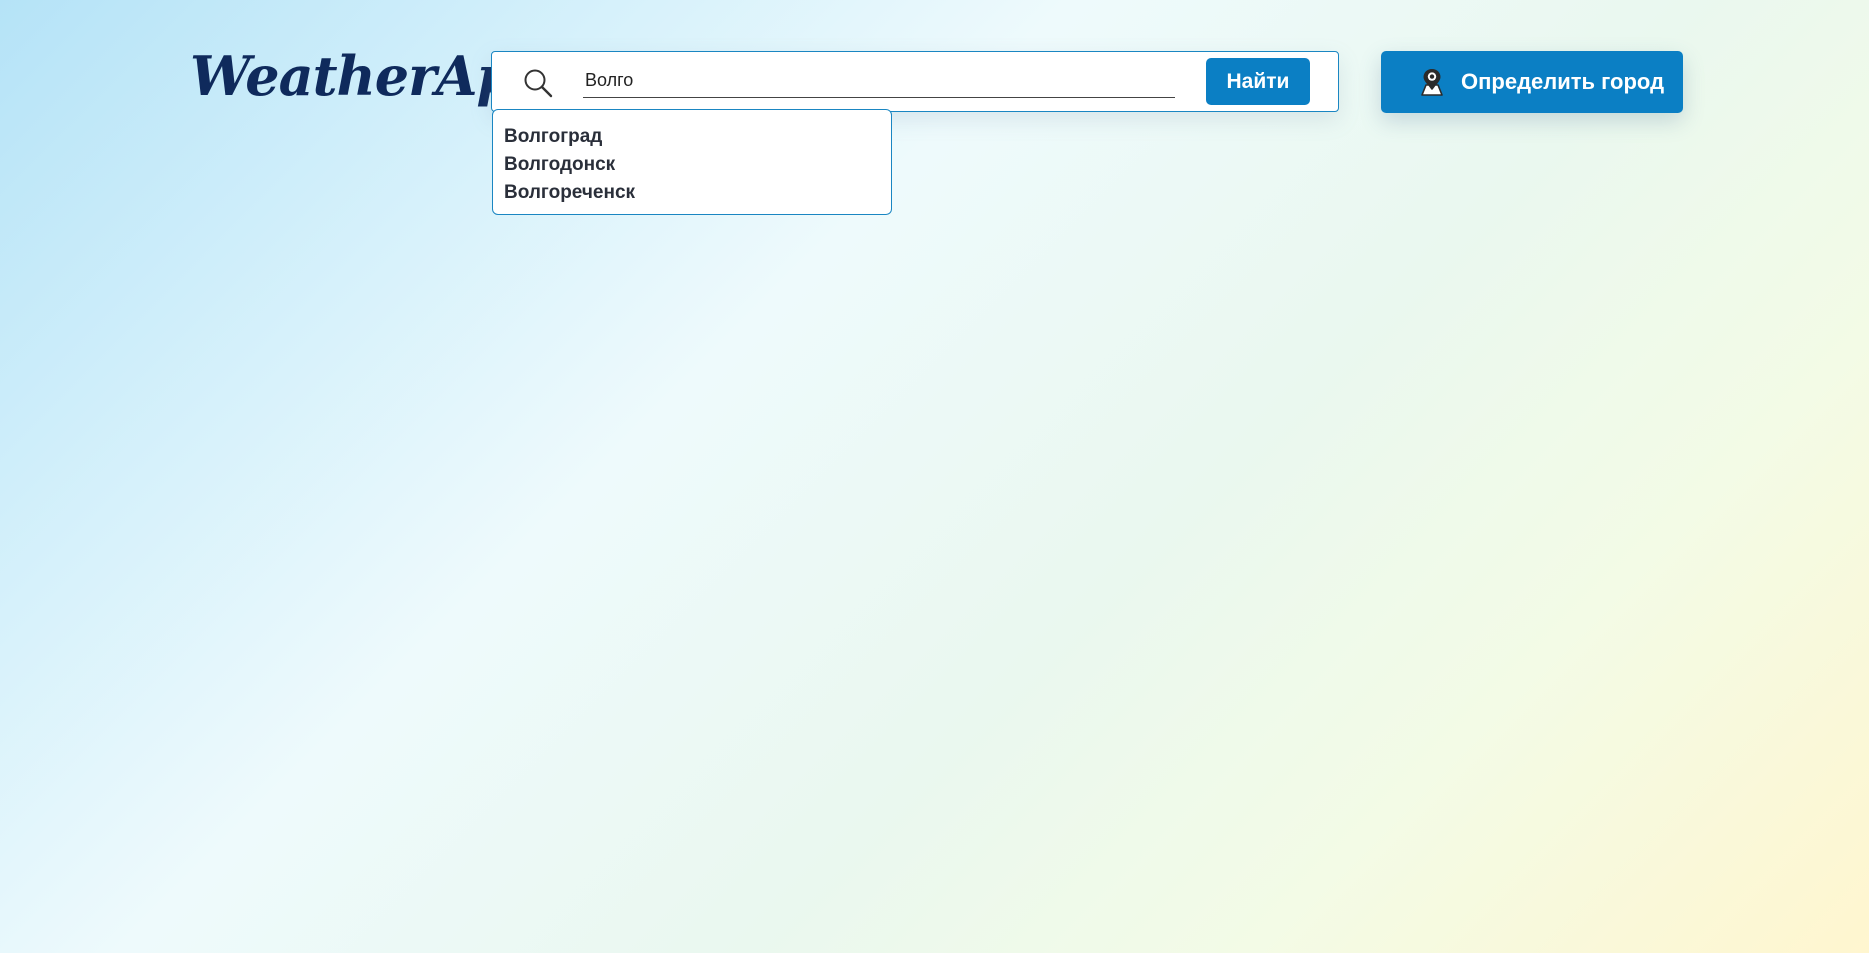 The width and height of the screenshot is (1869, 953). I want to click on search-icon, so click(538, 83).